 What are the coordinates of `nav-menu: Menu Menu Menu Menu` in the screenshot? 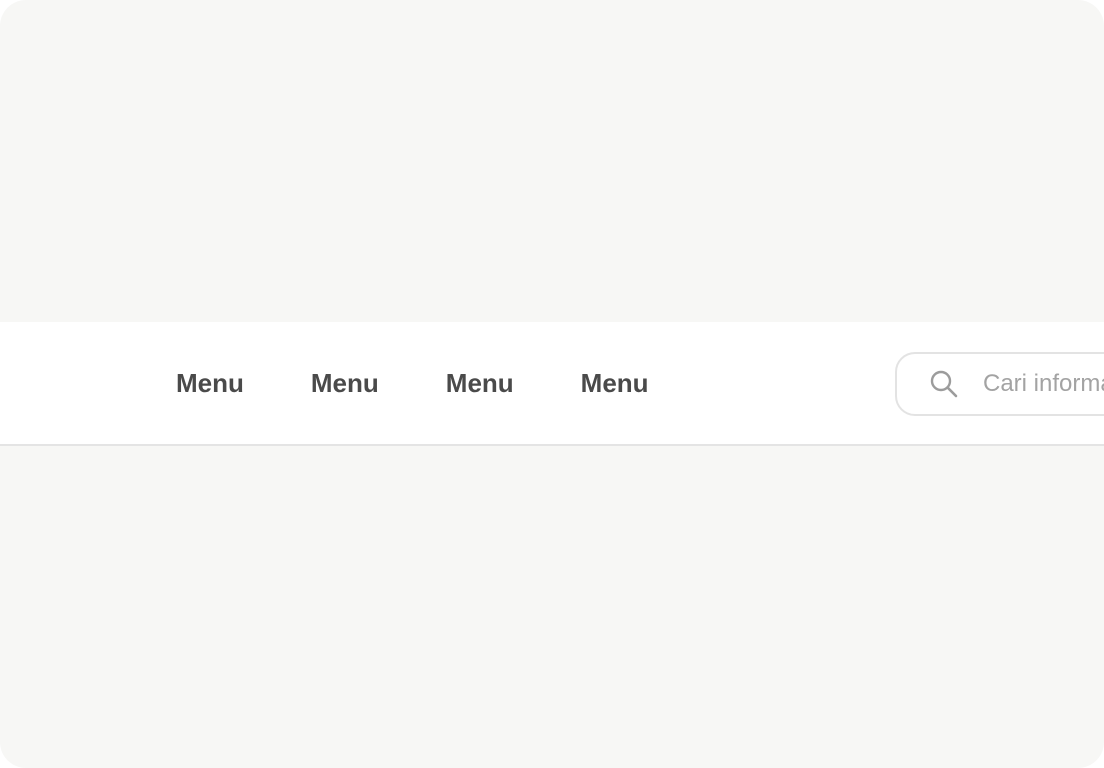 It's located at (412, 383).